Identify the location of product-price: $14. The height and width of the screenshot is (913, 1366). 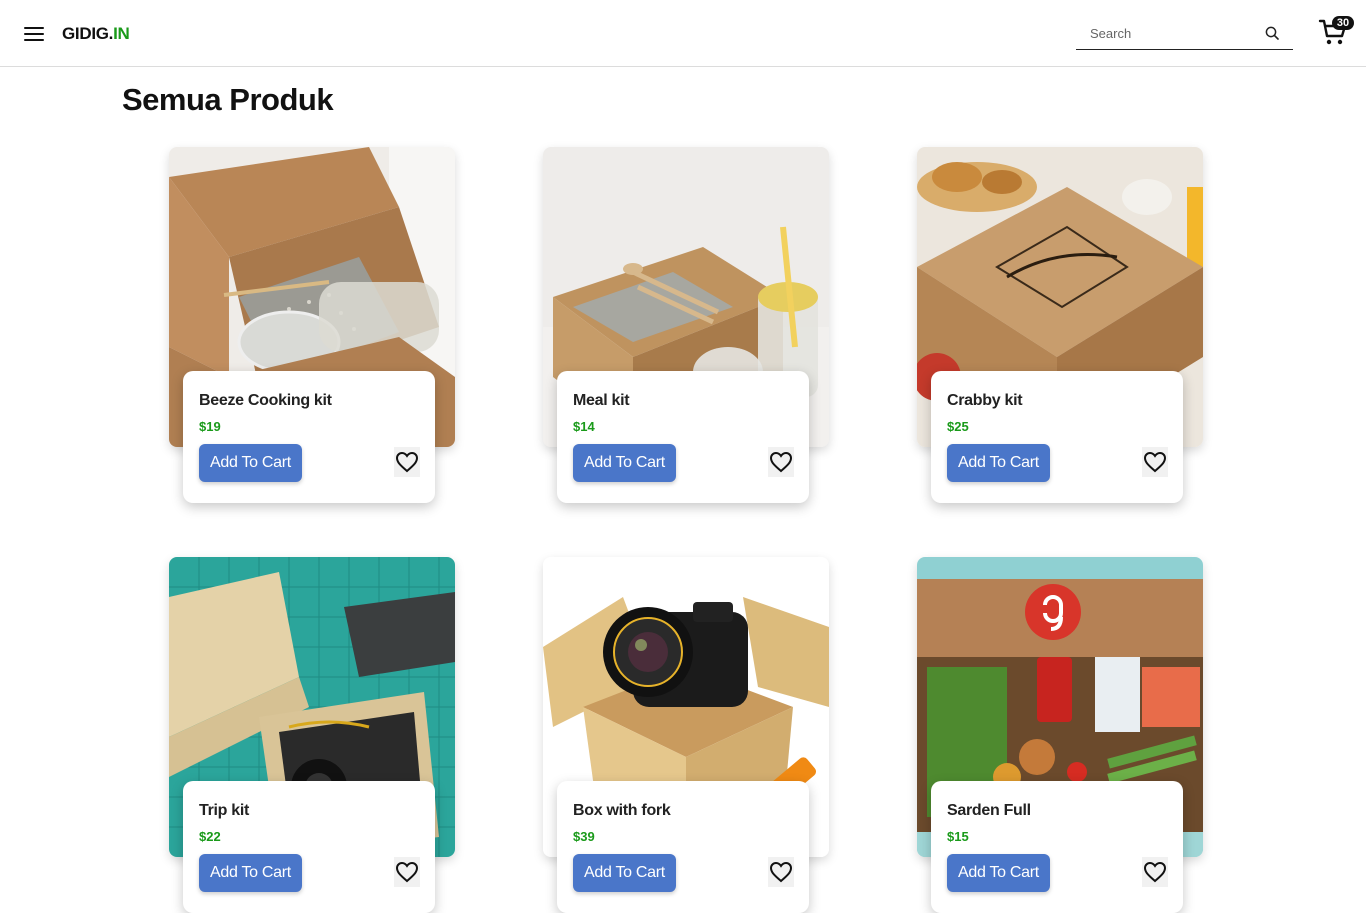
(584, 426).